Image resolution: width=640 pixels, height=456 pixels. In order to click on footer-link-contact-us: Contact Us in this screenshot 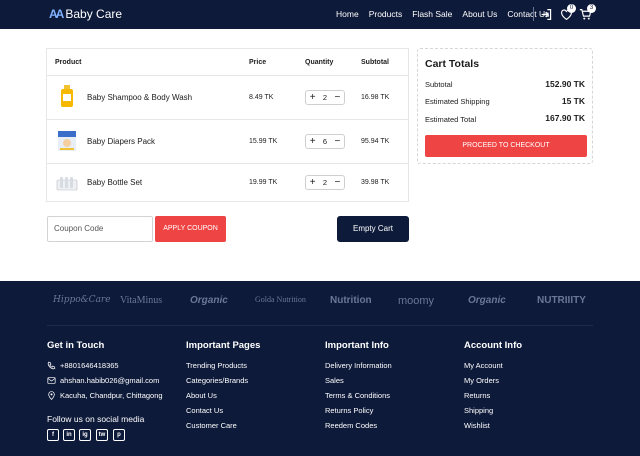, I will do `click(204, 410)`.